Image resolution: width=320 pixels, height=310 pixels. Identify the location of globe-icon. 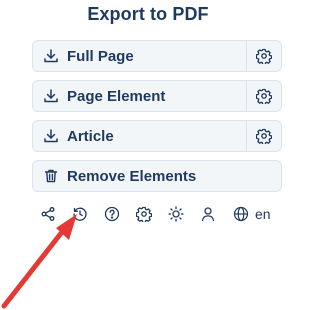
(241, 214).